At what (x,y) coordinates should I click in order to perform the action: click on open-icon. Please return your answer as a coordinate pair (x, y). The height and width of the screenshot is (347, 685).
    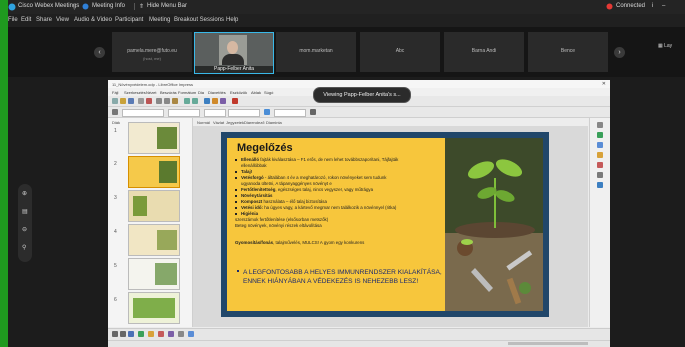
    Looking at the image, I should click on (123, 101).